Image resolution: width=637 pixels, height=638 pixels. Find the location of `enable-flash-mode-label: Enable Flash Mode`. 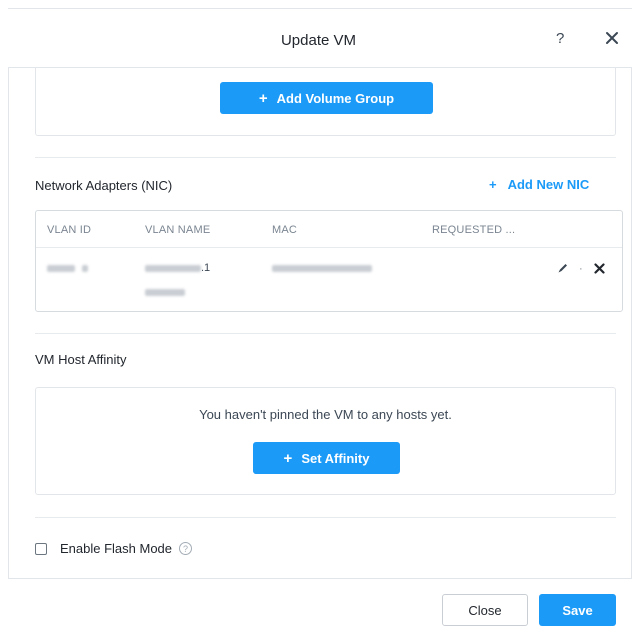

enable-flash-mode-label: Enable Flash Mode is located at coordinates (116, 548).